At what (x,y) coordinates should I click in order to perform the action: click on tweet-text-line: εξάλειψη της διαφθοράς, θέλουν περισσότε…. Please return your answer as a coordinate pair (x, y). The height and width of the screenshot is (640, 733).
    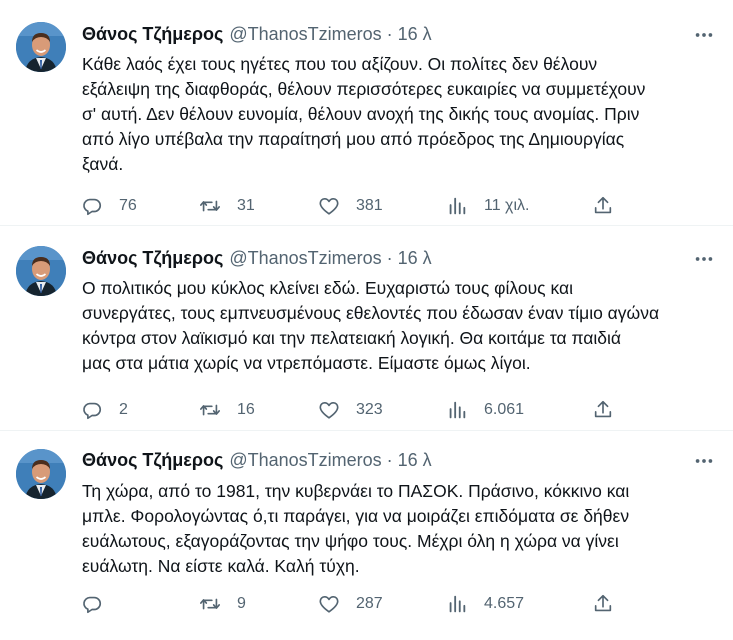
    Looking at the image, I should click on (364, 89).